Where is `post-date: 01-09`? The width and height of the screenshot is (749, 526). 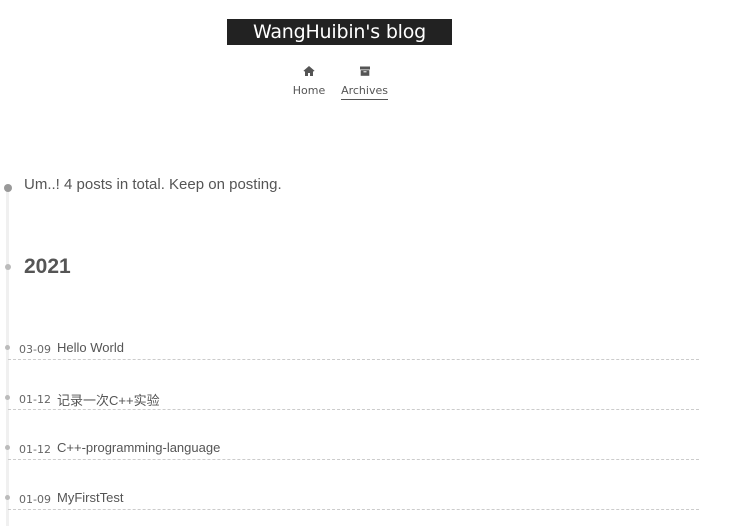
post-date: 01-09 is located at coordinates (35, 499).